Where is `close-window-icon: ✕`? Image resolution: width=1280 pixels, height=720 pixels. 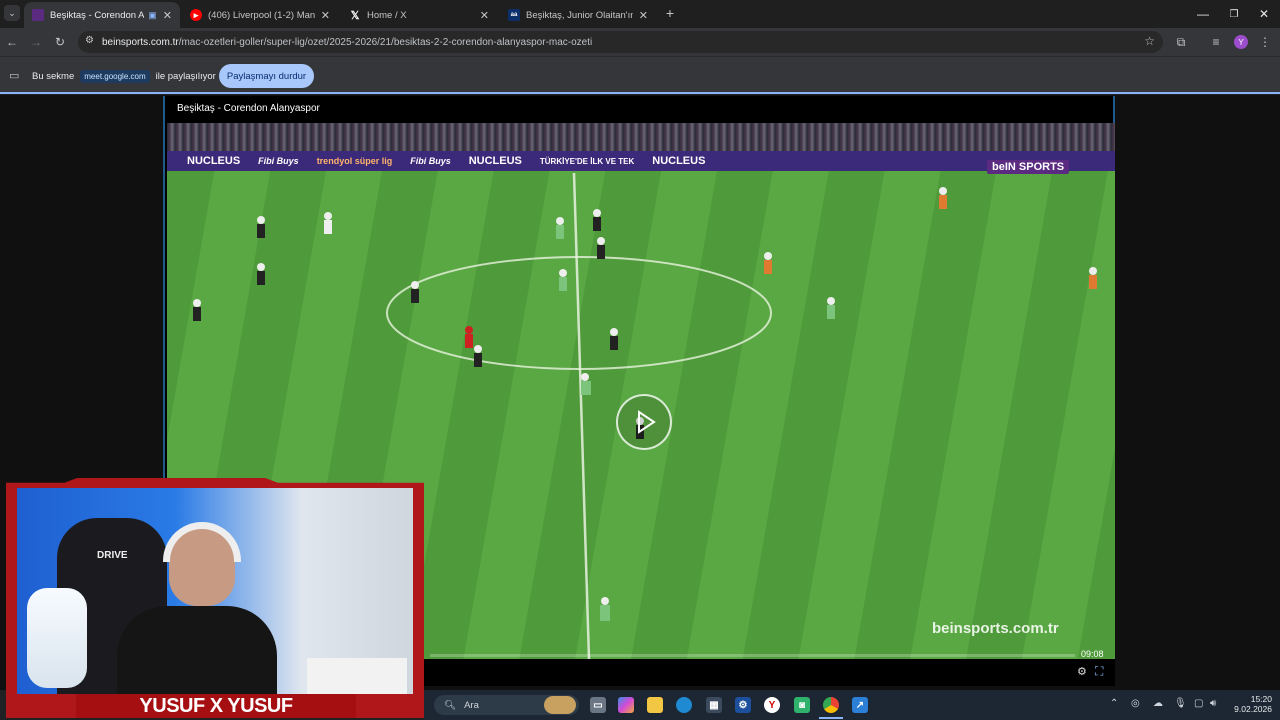
close-window-icon: ✕ is located at coordinates (1264, 14).